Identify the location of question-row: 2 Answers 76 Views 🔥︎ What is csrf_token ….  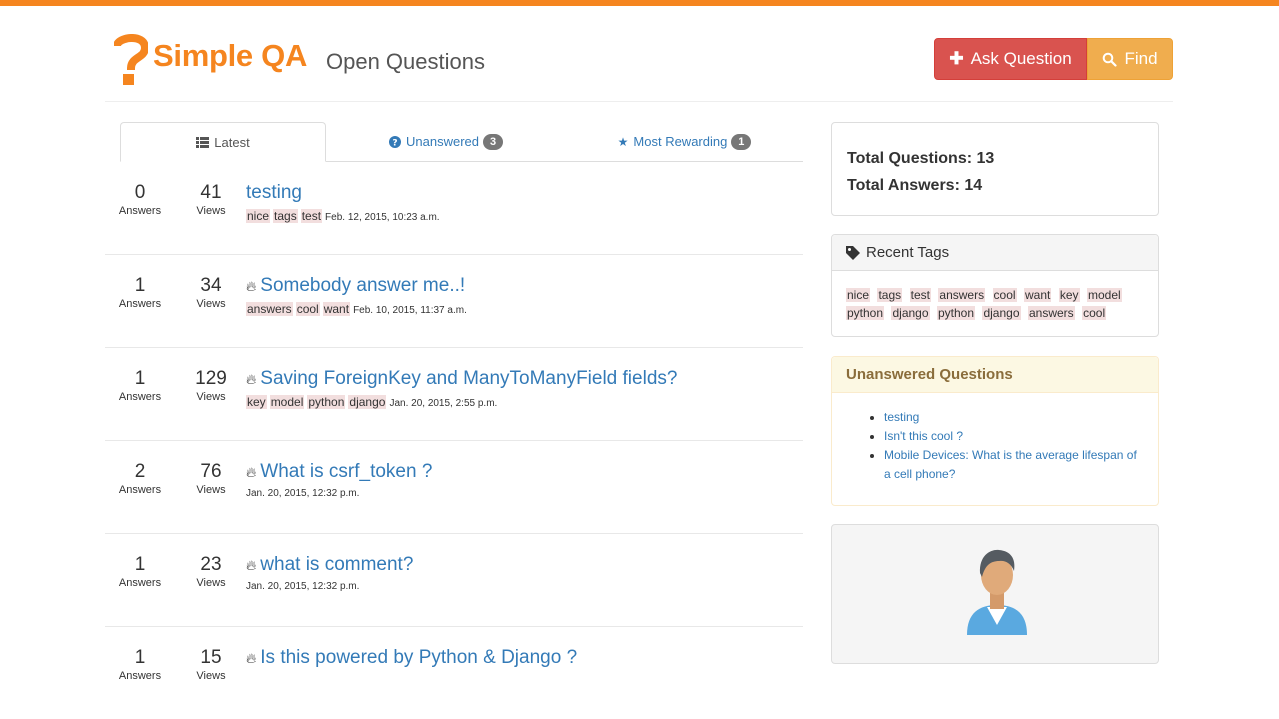
(454, 486).